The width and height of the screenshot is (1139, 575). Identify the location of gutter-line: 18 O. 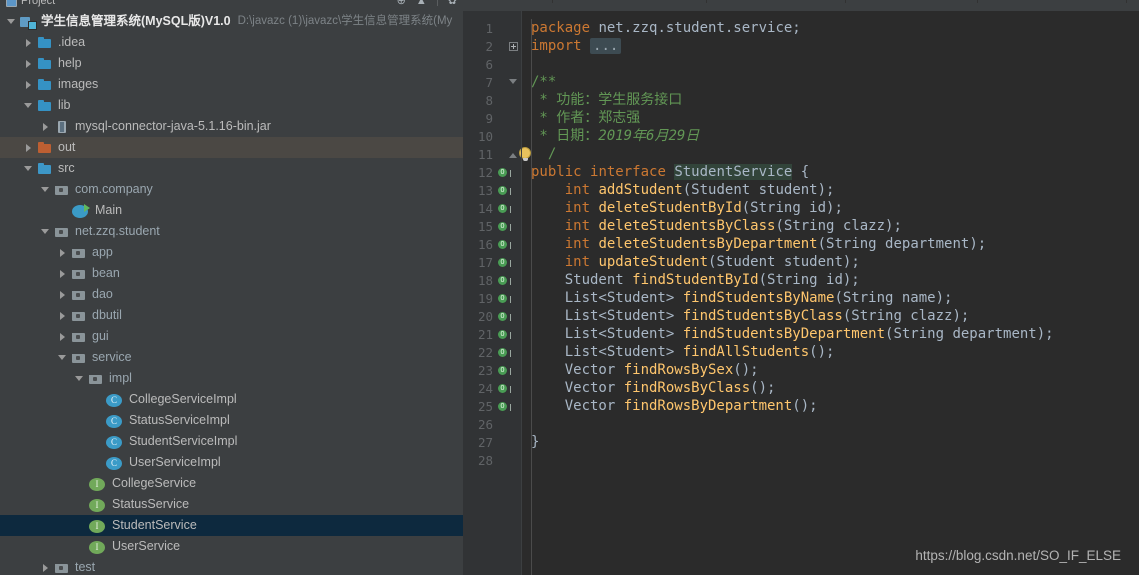
(492, 280).